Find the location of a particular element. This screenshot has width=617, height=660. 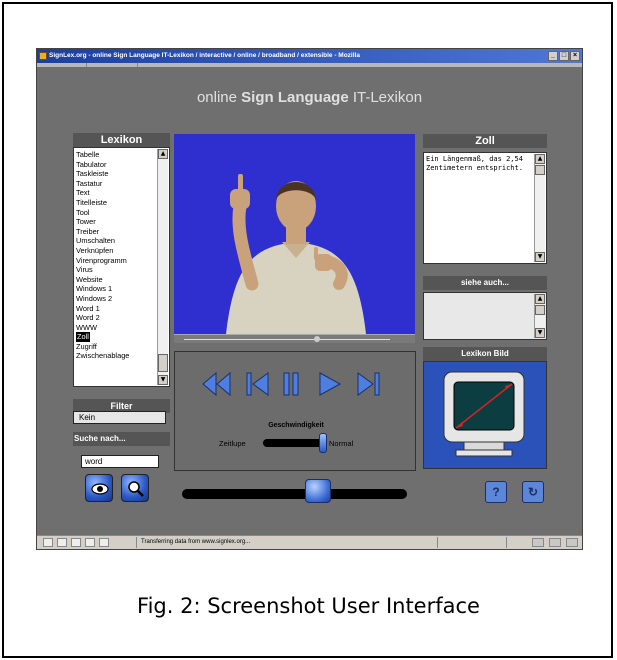

lexikon-item: Windows 2 is located at coordinates (115, 299).